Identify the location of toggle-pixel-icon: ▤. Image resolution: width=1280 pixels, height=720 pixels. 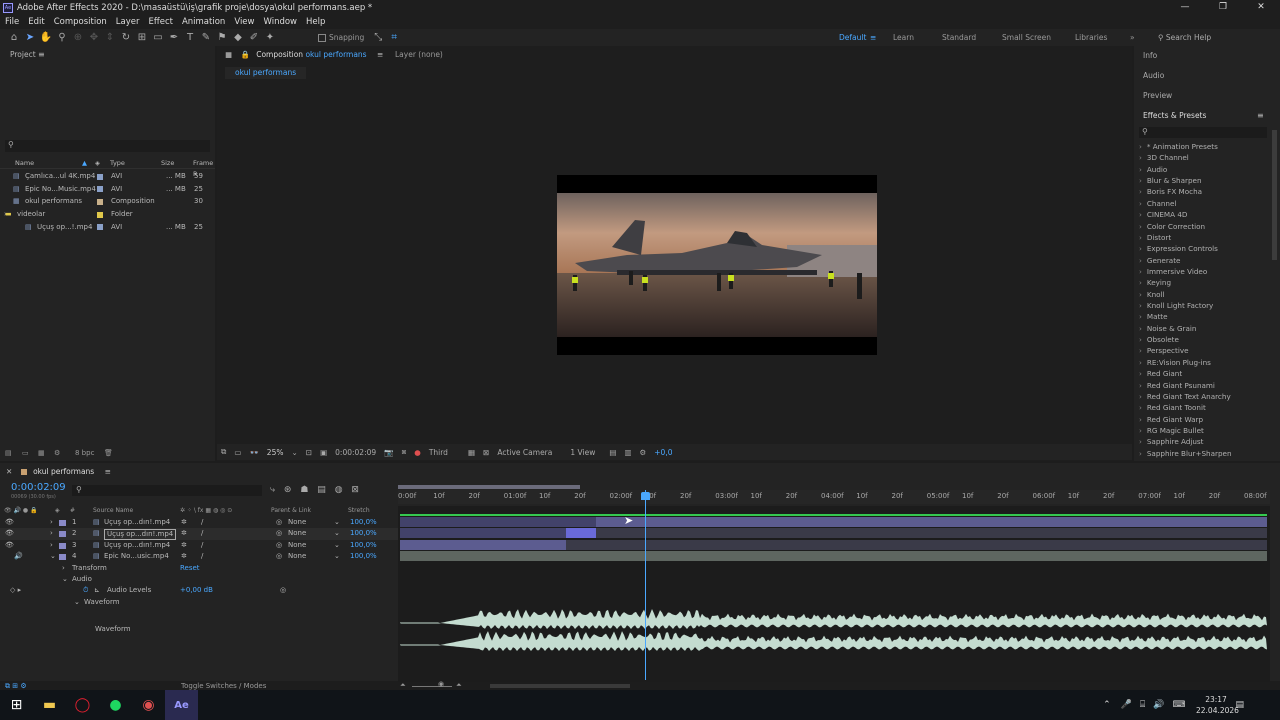
(612, 452).